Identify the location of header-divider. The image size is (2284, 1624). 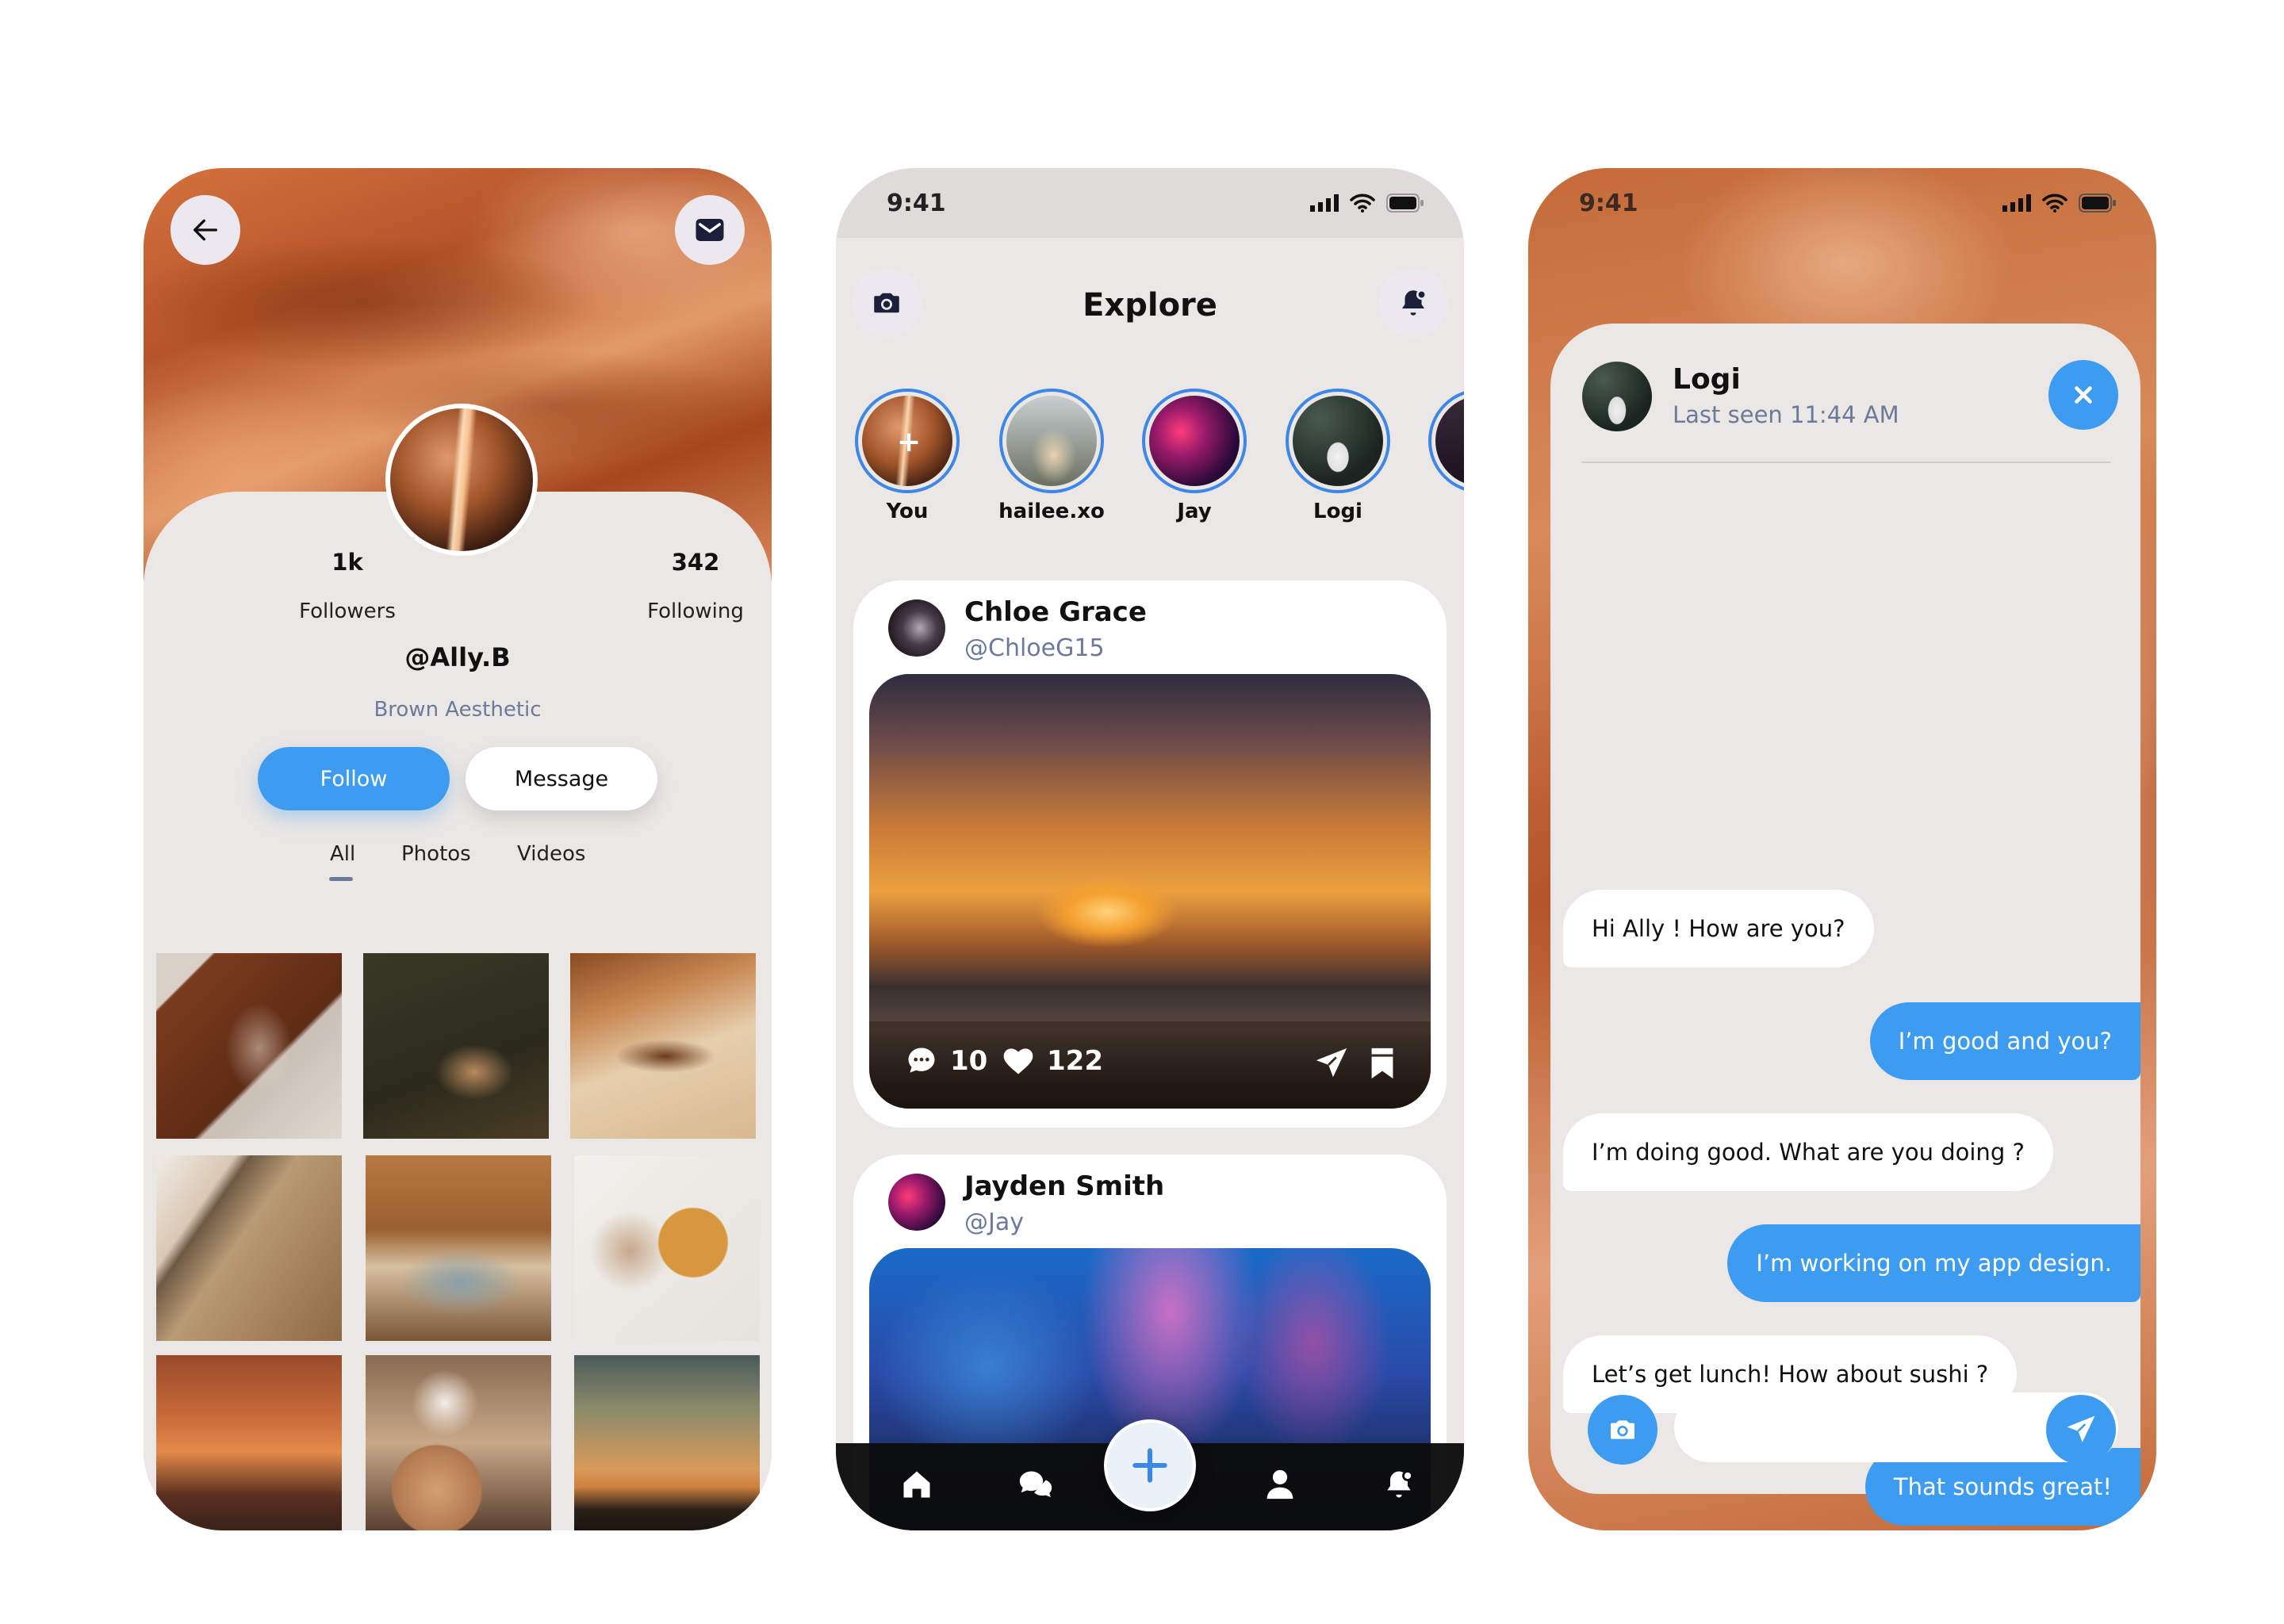
(1846, 463).